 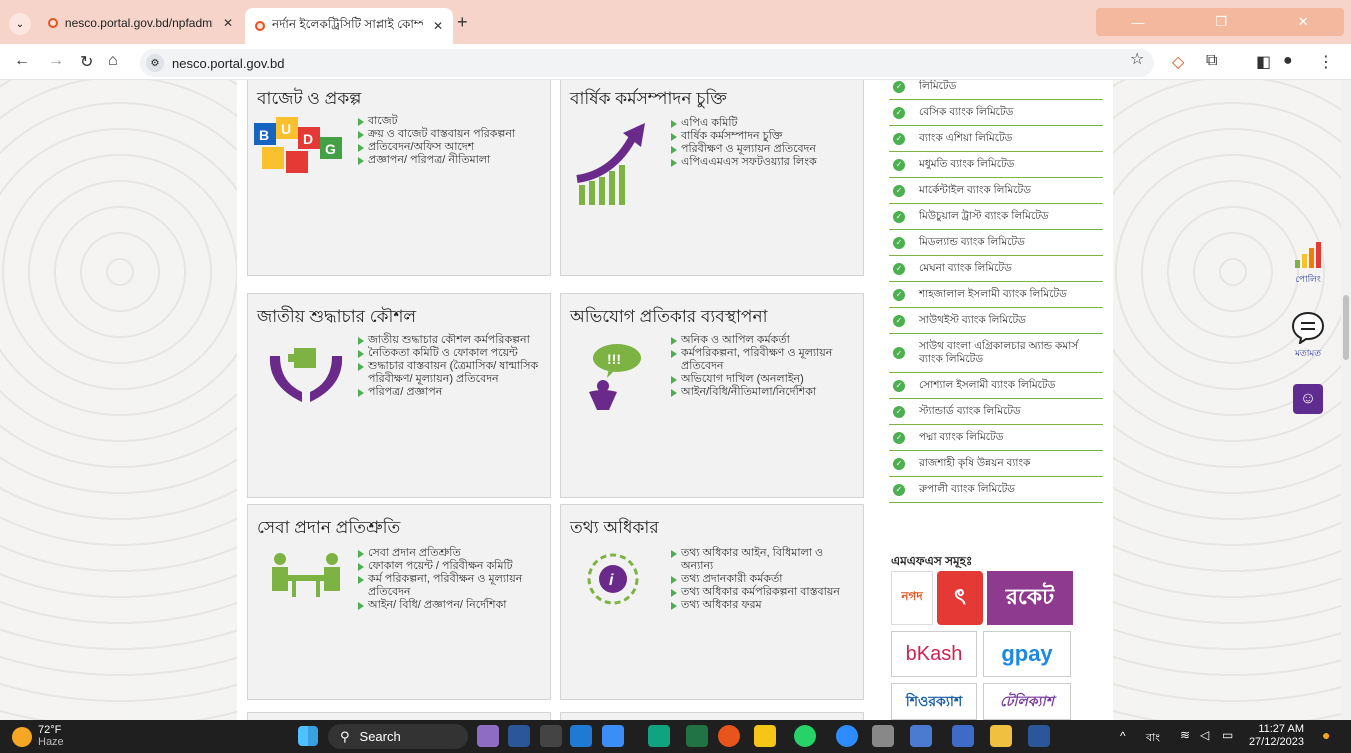 I want to click on card-link: অনিক ও আপিল কর্মকর্তা, so click(x=763, y=340).